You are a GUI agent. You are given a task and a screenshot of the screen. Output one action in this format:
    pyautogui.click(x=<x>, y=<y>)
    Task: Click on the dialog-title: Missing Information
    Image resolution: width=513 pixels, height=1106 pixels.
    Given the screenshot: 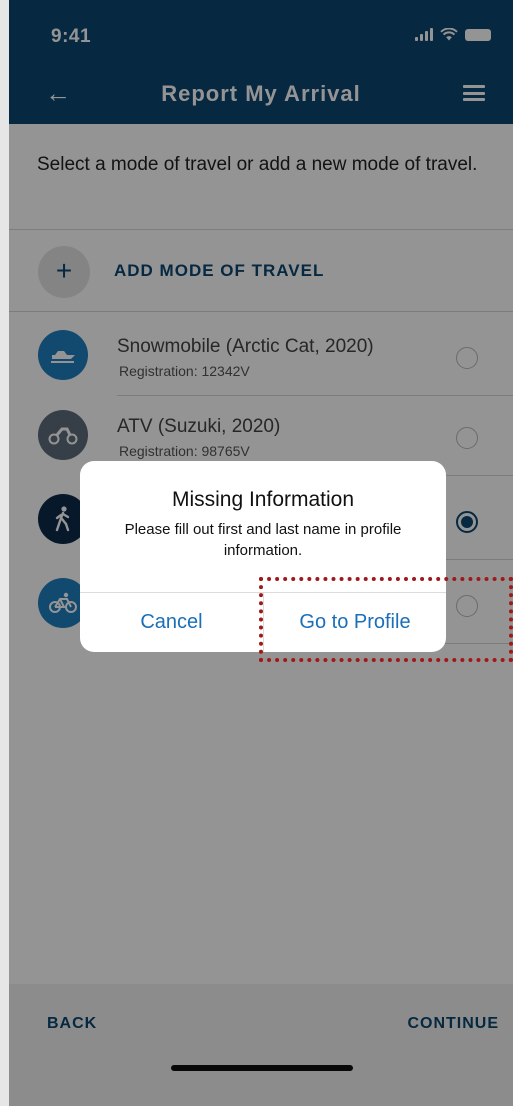 What is the action you would take?
    pyautogui.click(x=263, y=499)
    